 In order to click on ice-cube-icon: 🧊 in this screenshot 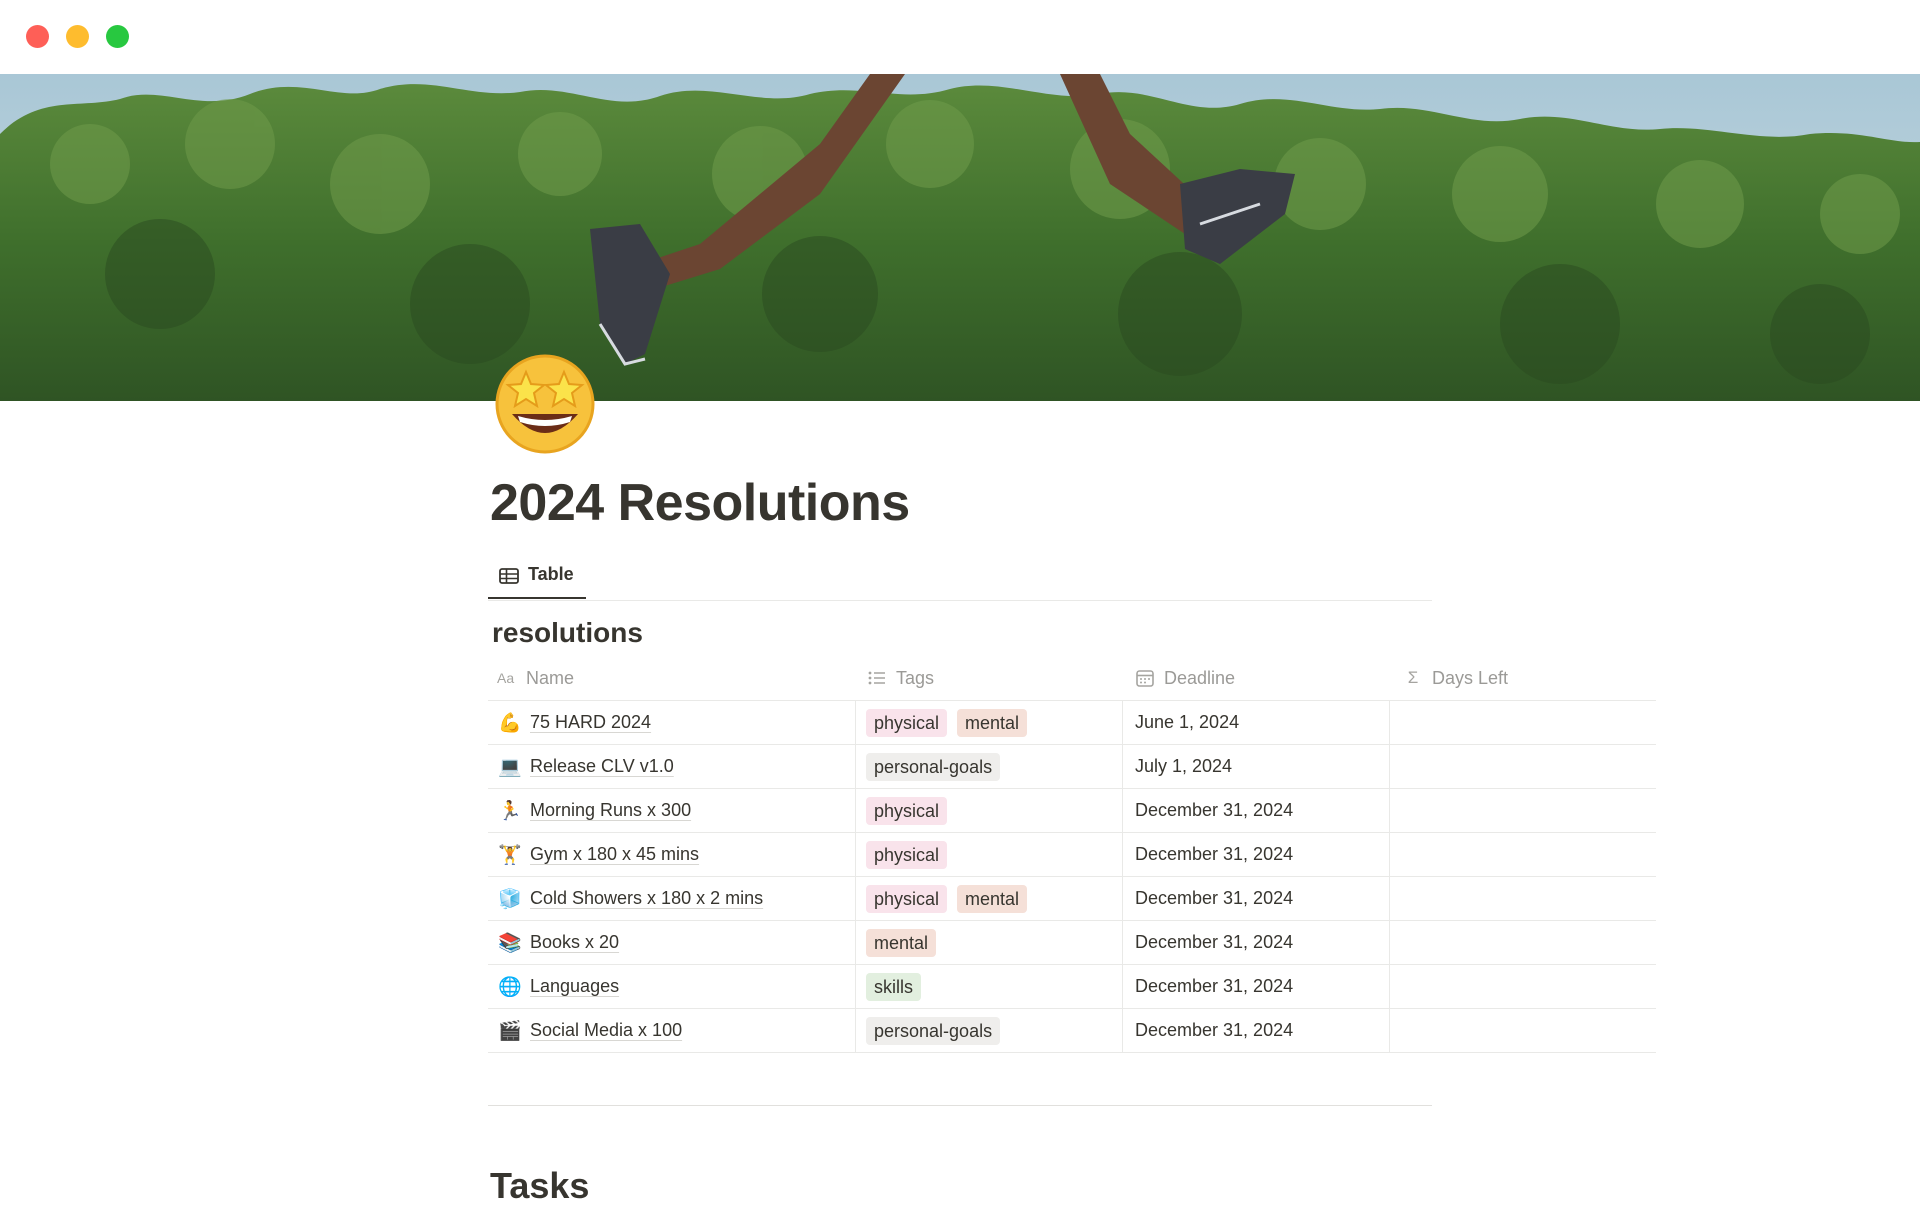, I will do `click(510, 898)`.